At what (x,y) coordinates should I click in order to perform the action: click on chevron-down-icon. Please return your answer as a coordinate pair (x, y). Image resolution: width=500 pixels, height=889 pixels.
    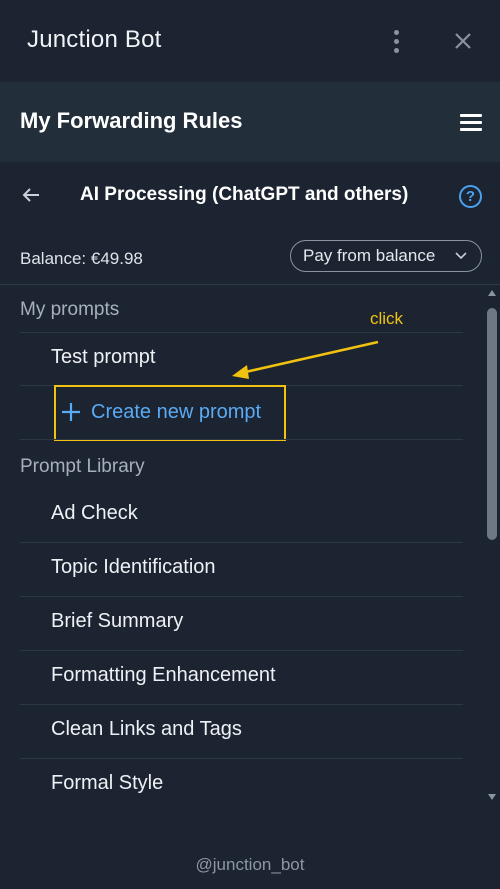
    Looking at the image, I should click on (461, 256).